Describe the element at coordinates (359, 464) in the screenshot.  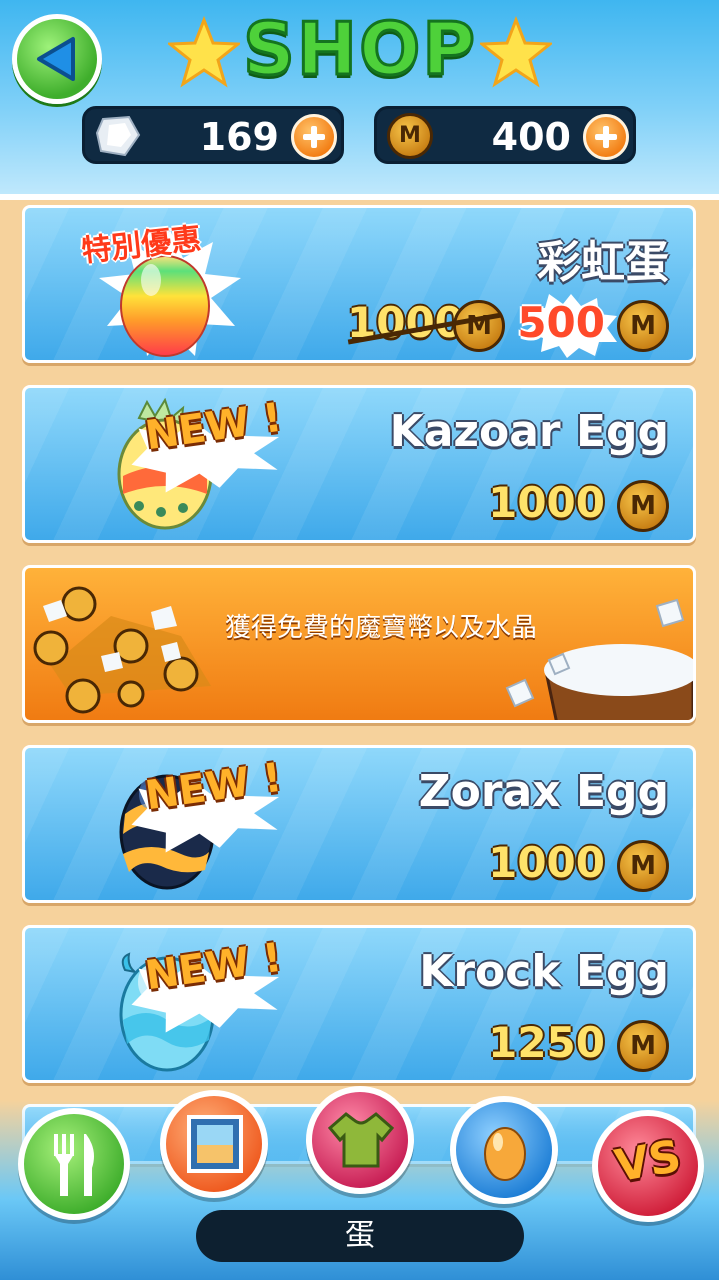
I see `shop-item-kazoar-egg: NEW ! Kazoar Egg 1000 M` at that location.